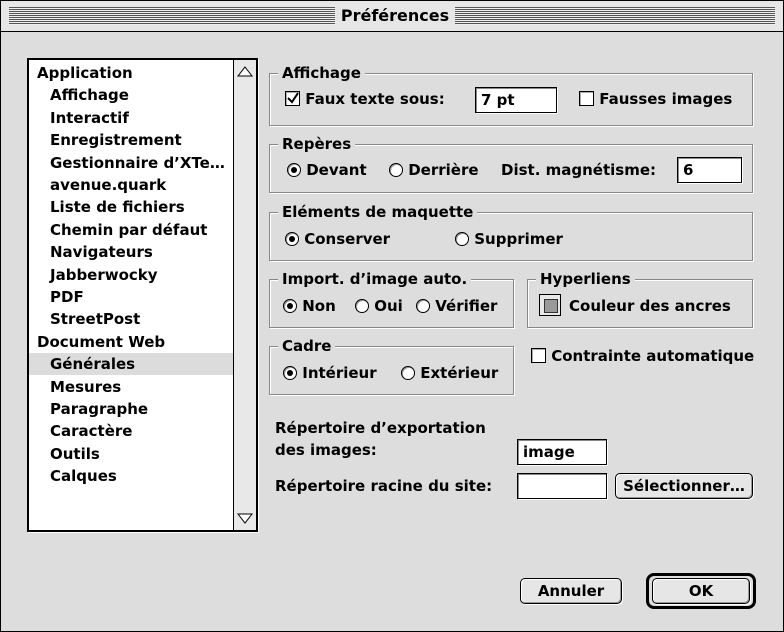  Describe the element at coordinates (518, 239) in the screenshot. I see `supprimer-label: Supprimer` at that location.